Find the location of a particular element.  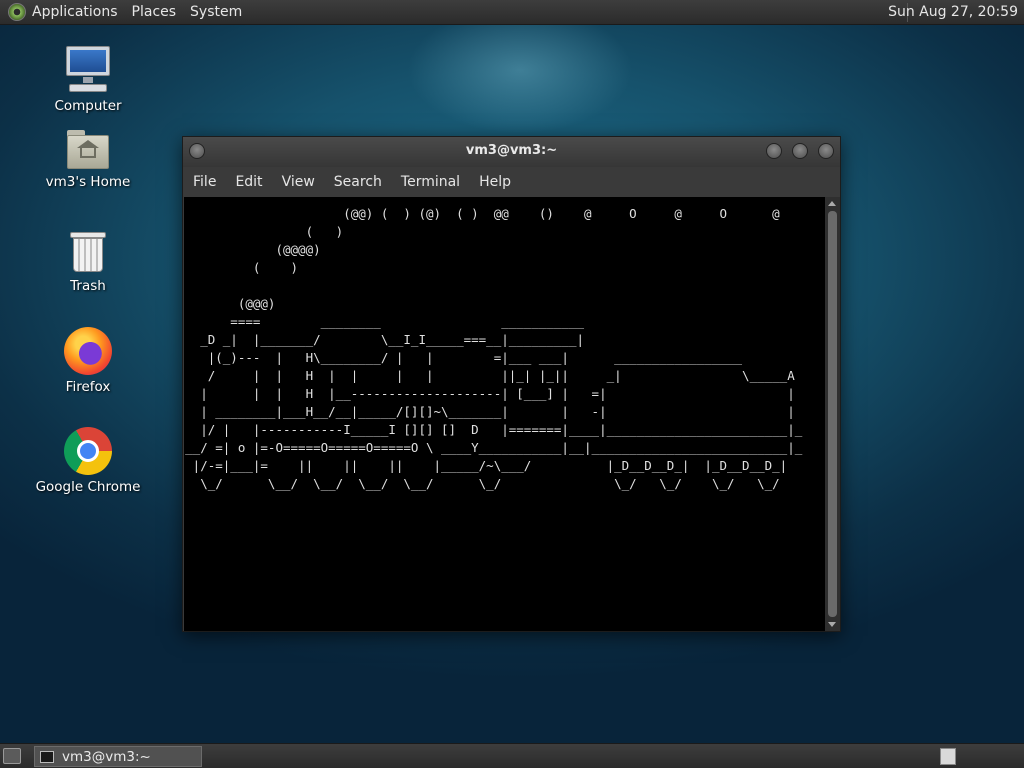

terminal-scrollbar is located at coordinates (832, 414).